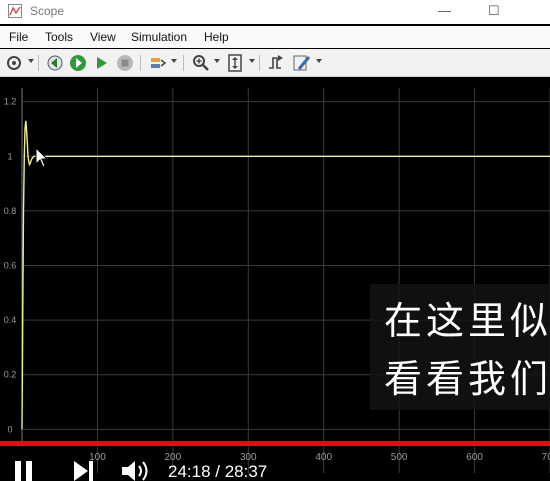  I want to click on next-video-icon, so click(84, 469).